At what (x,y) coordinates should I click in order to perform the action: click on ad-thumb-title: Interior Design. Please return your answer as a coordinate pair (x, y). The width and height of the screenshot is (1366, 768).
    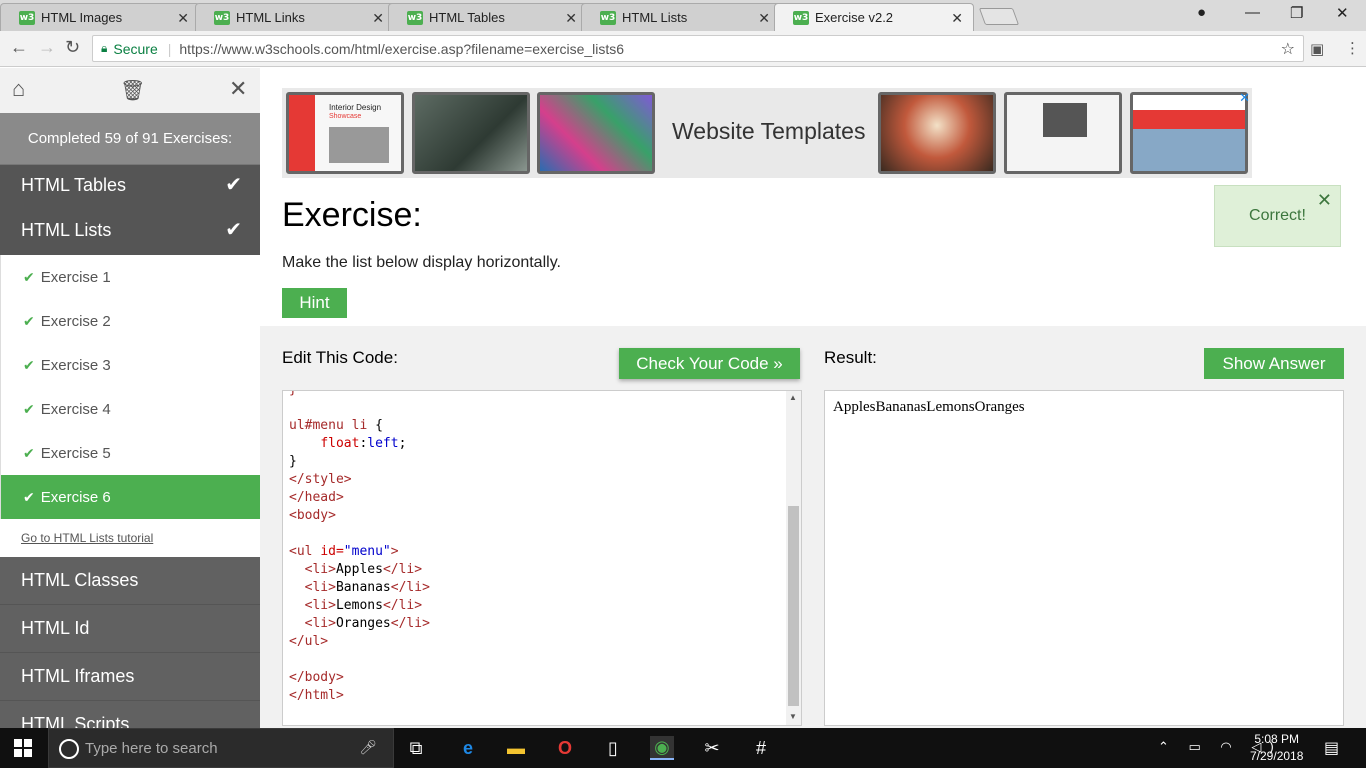
    Looking at the image, I should click on (355, 107).